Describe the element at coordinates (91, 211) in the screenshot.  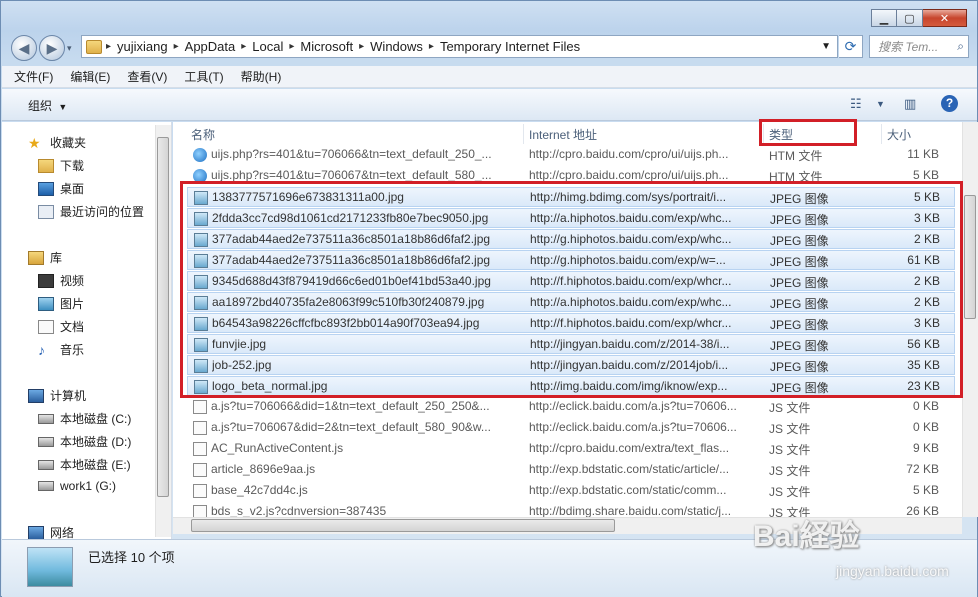
I see `nav-recent-places: 最近访问的位置` at that location.